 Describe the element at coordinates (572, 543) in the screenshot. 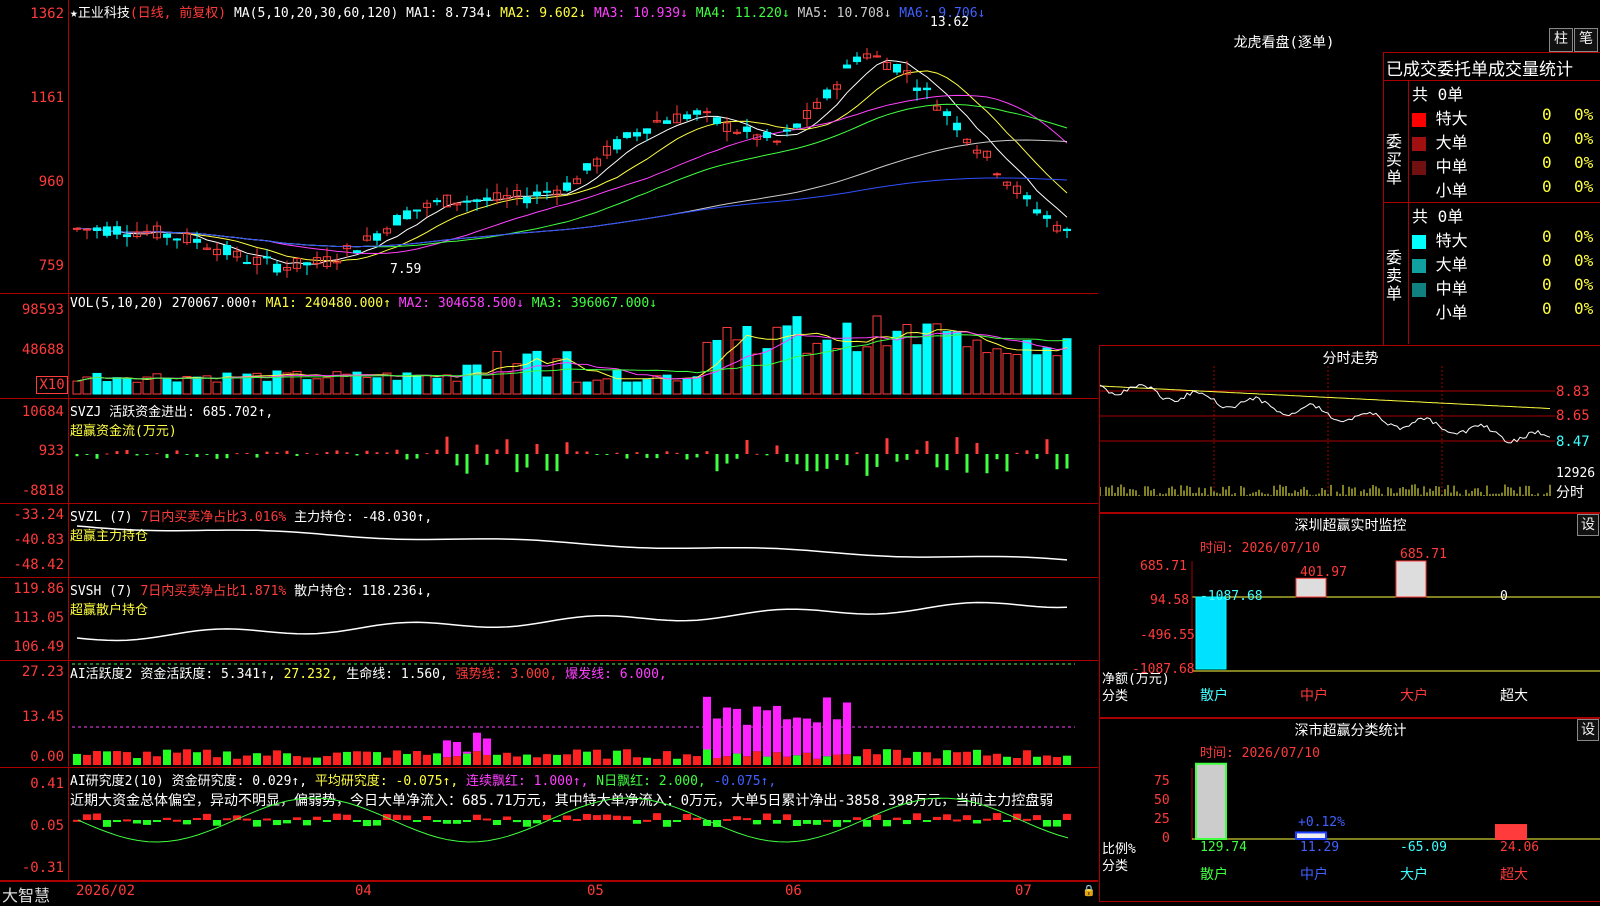

I see `indicator-line` at that location.